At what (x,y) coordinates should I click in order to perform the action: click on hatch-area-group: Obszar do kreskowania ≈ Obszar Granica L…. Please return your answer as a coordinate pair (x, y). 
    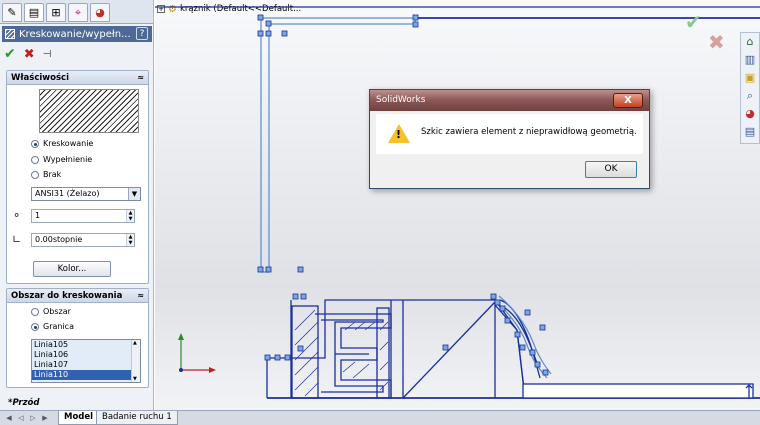
    Looking at the image, I should click on (77, 338).